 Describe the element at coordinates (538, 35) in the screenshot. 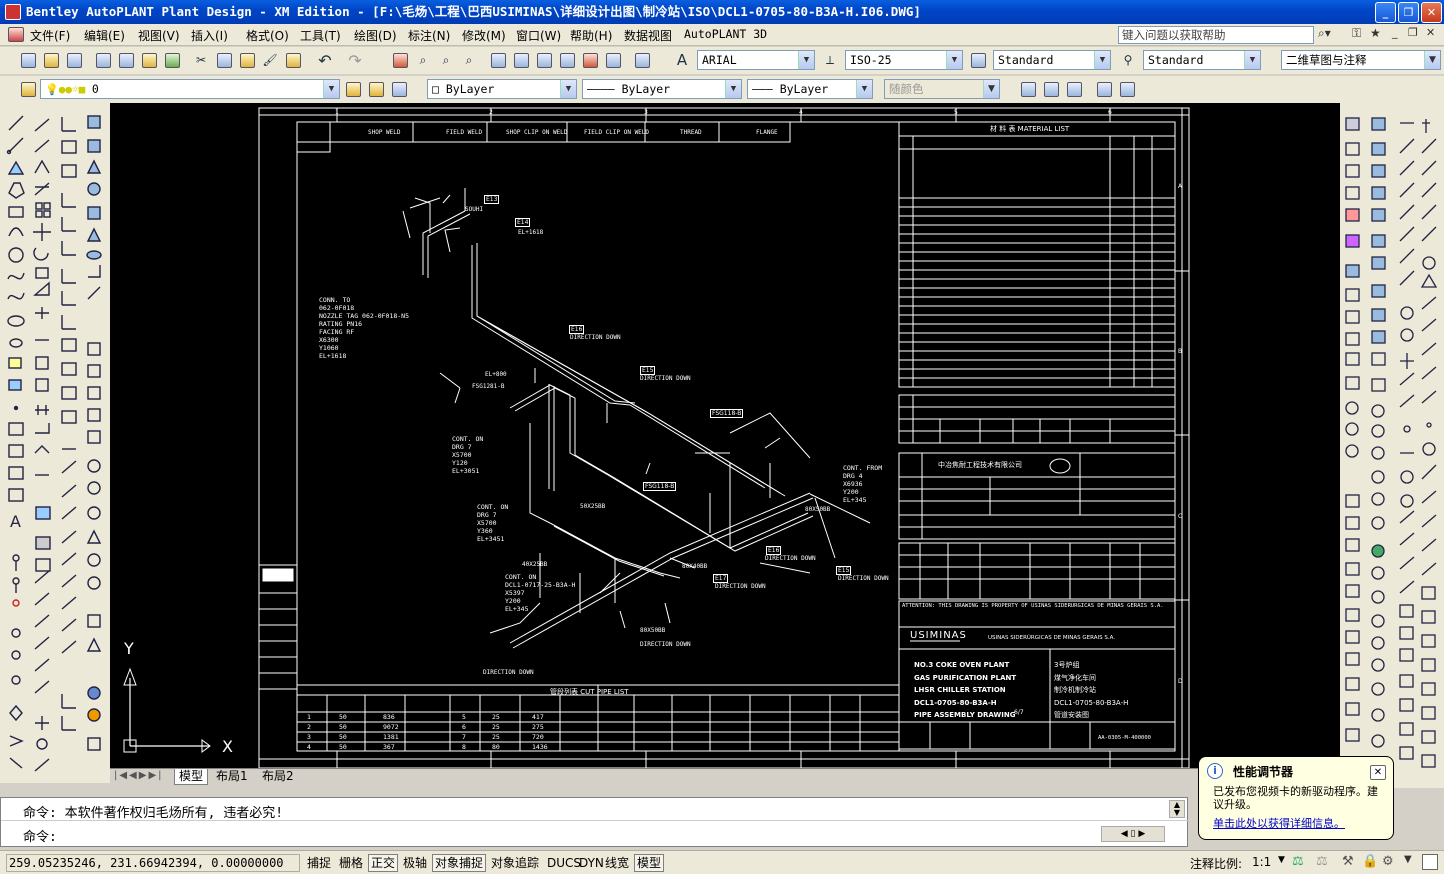

I see `menu-window: 窗口(W)` at that location.